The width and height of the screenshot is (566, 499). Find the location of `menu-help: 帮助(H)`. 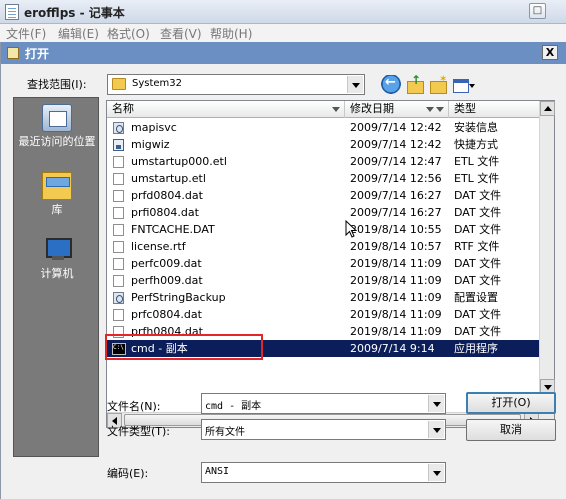

menu-help: 帮助(H) is located at coordinates (231, 33).